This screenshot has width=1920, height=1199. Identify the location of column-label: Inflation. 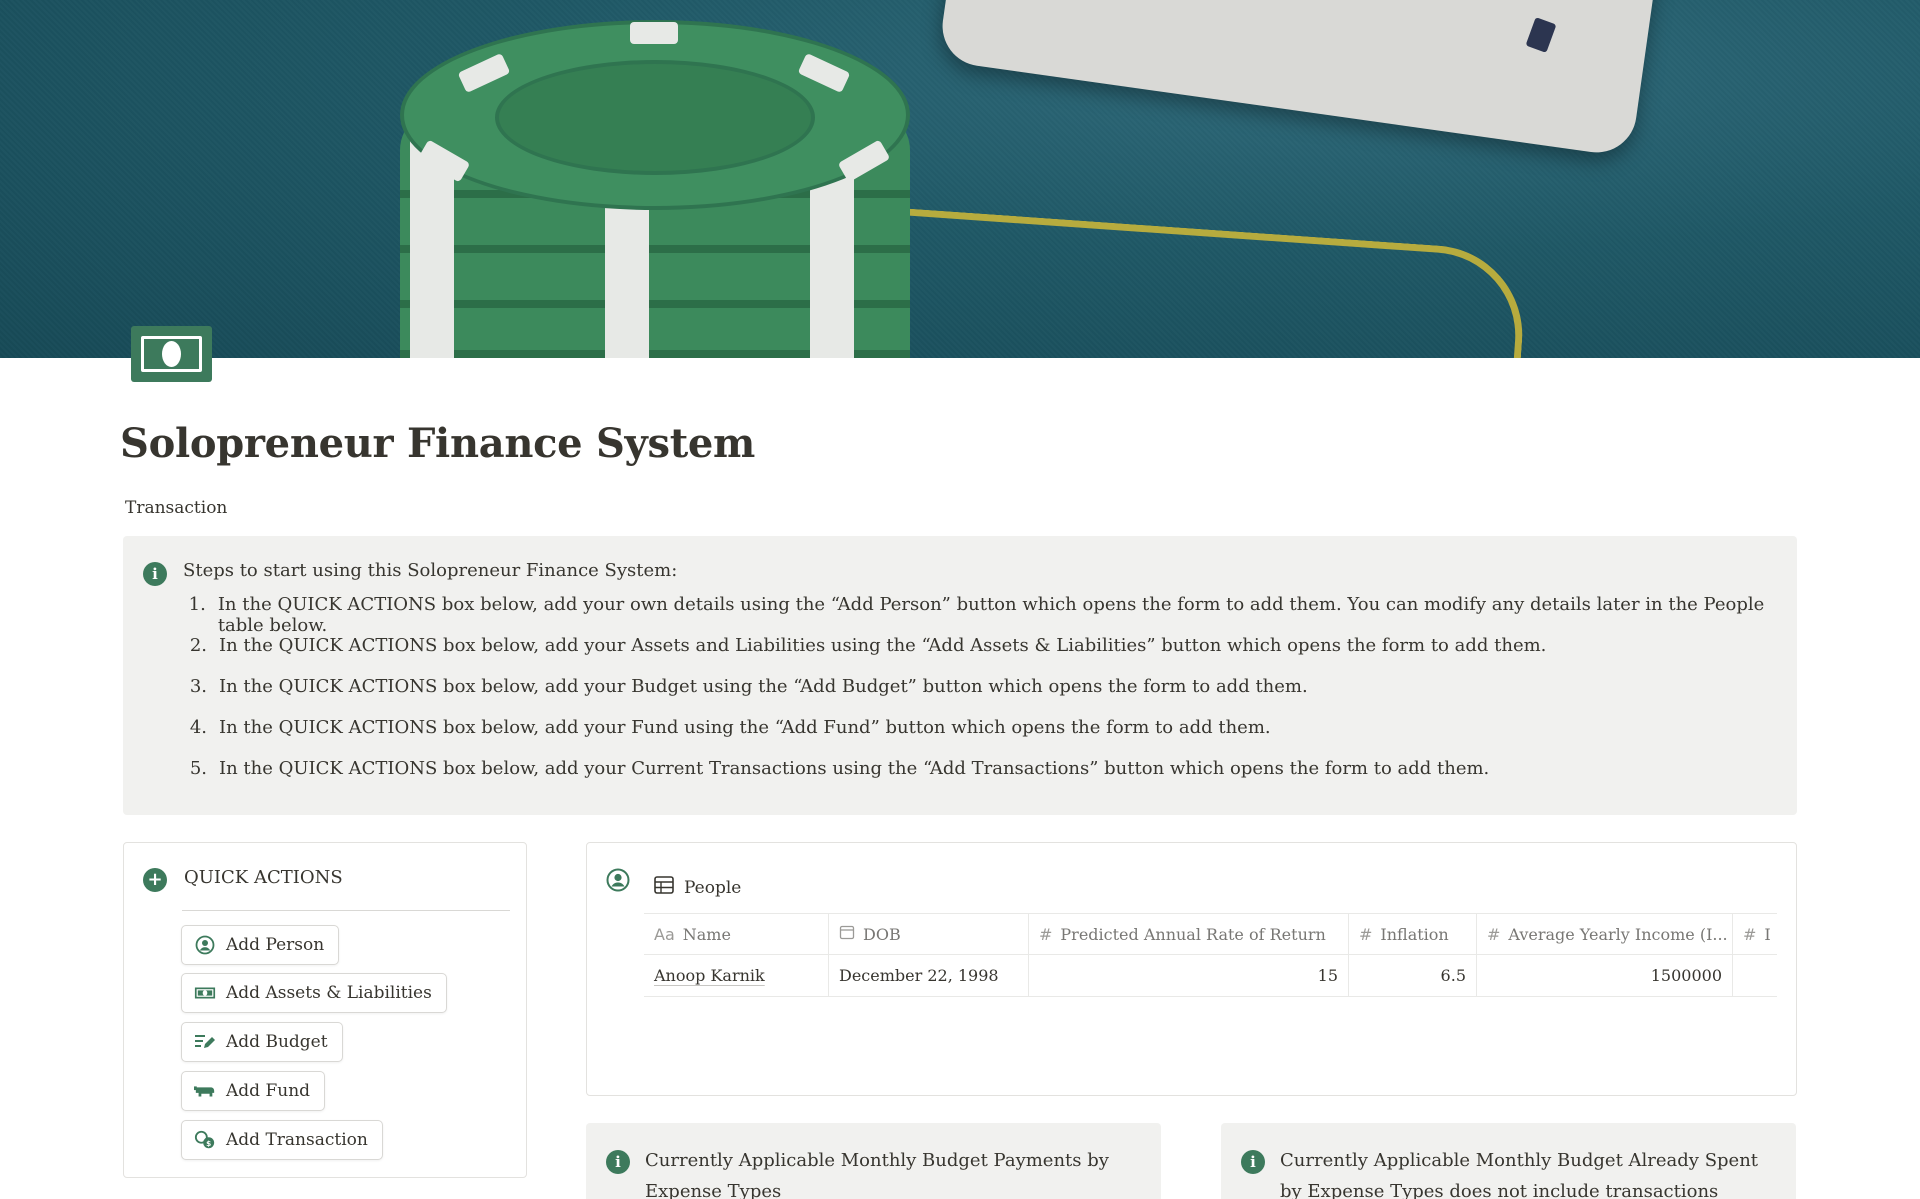
(1414, 934).